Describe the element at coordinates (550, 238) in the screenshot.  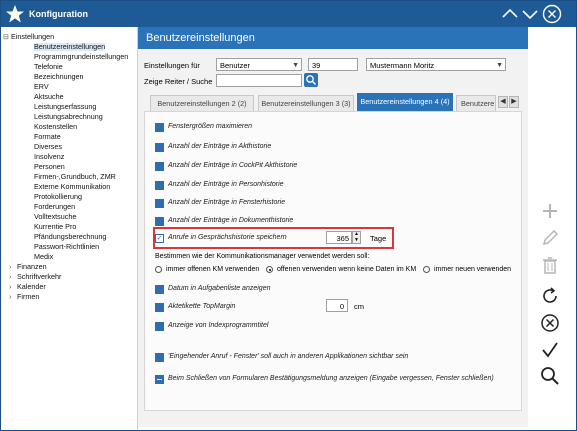
I see `pencil-icon` at that location.